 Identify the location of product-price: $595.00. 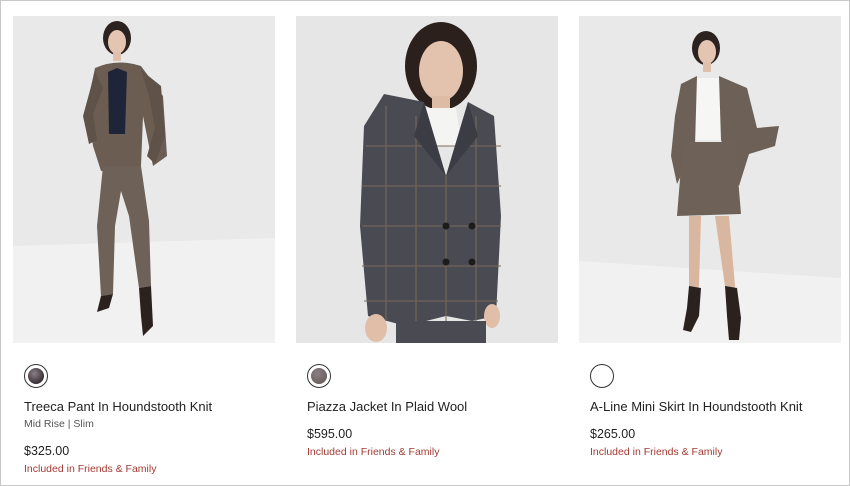
(330, 434).